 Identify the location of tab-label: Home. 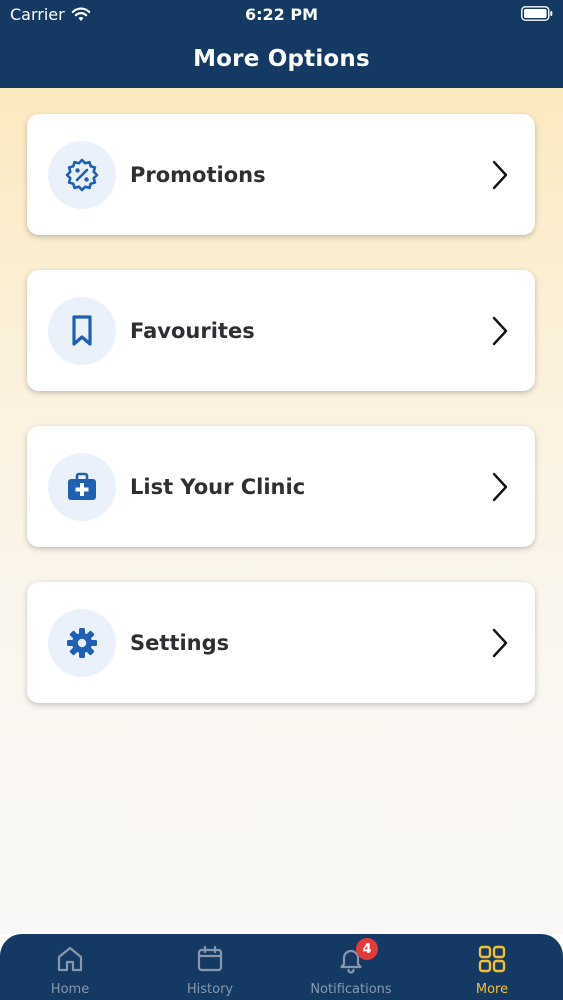
(70, 989).